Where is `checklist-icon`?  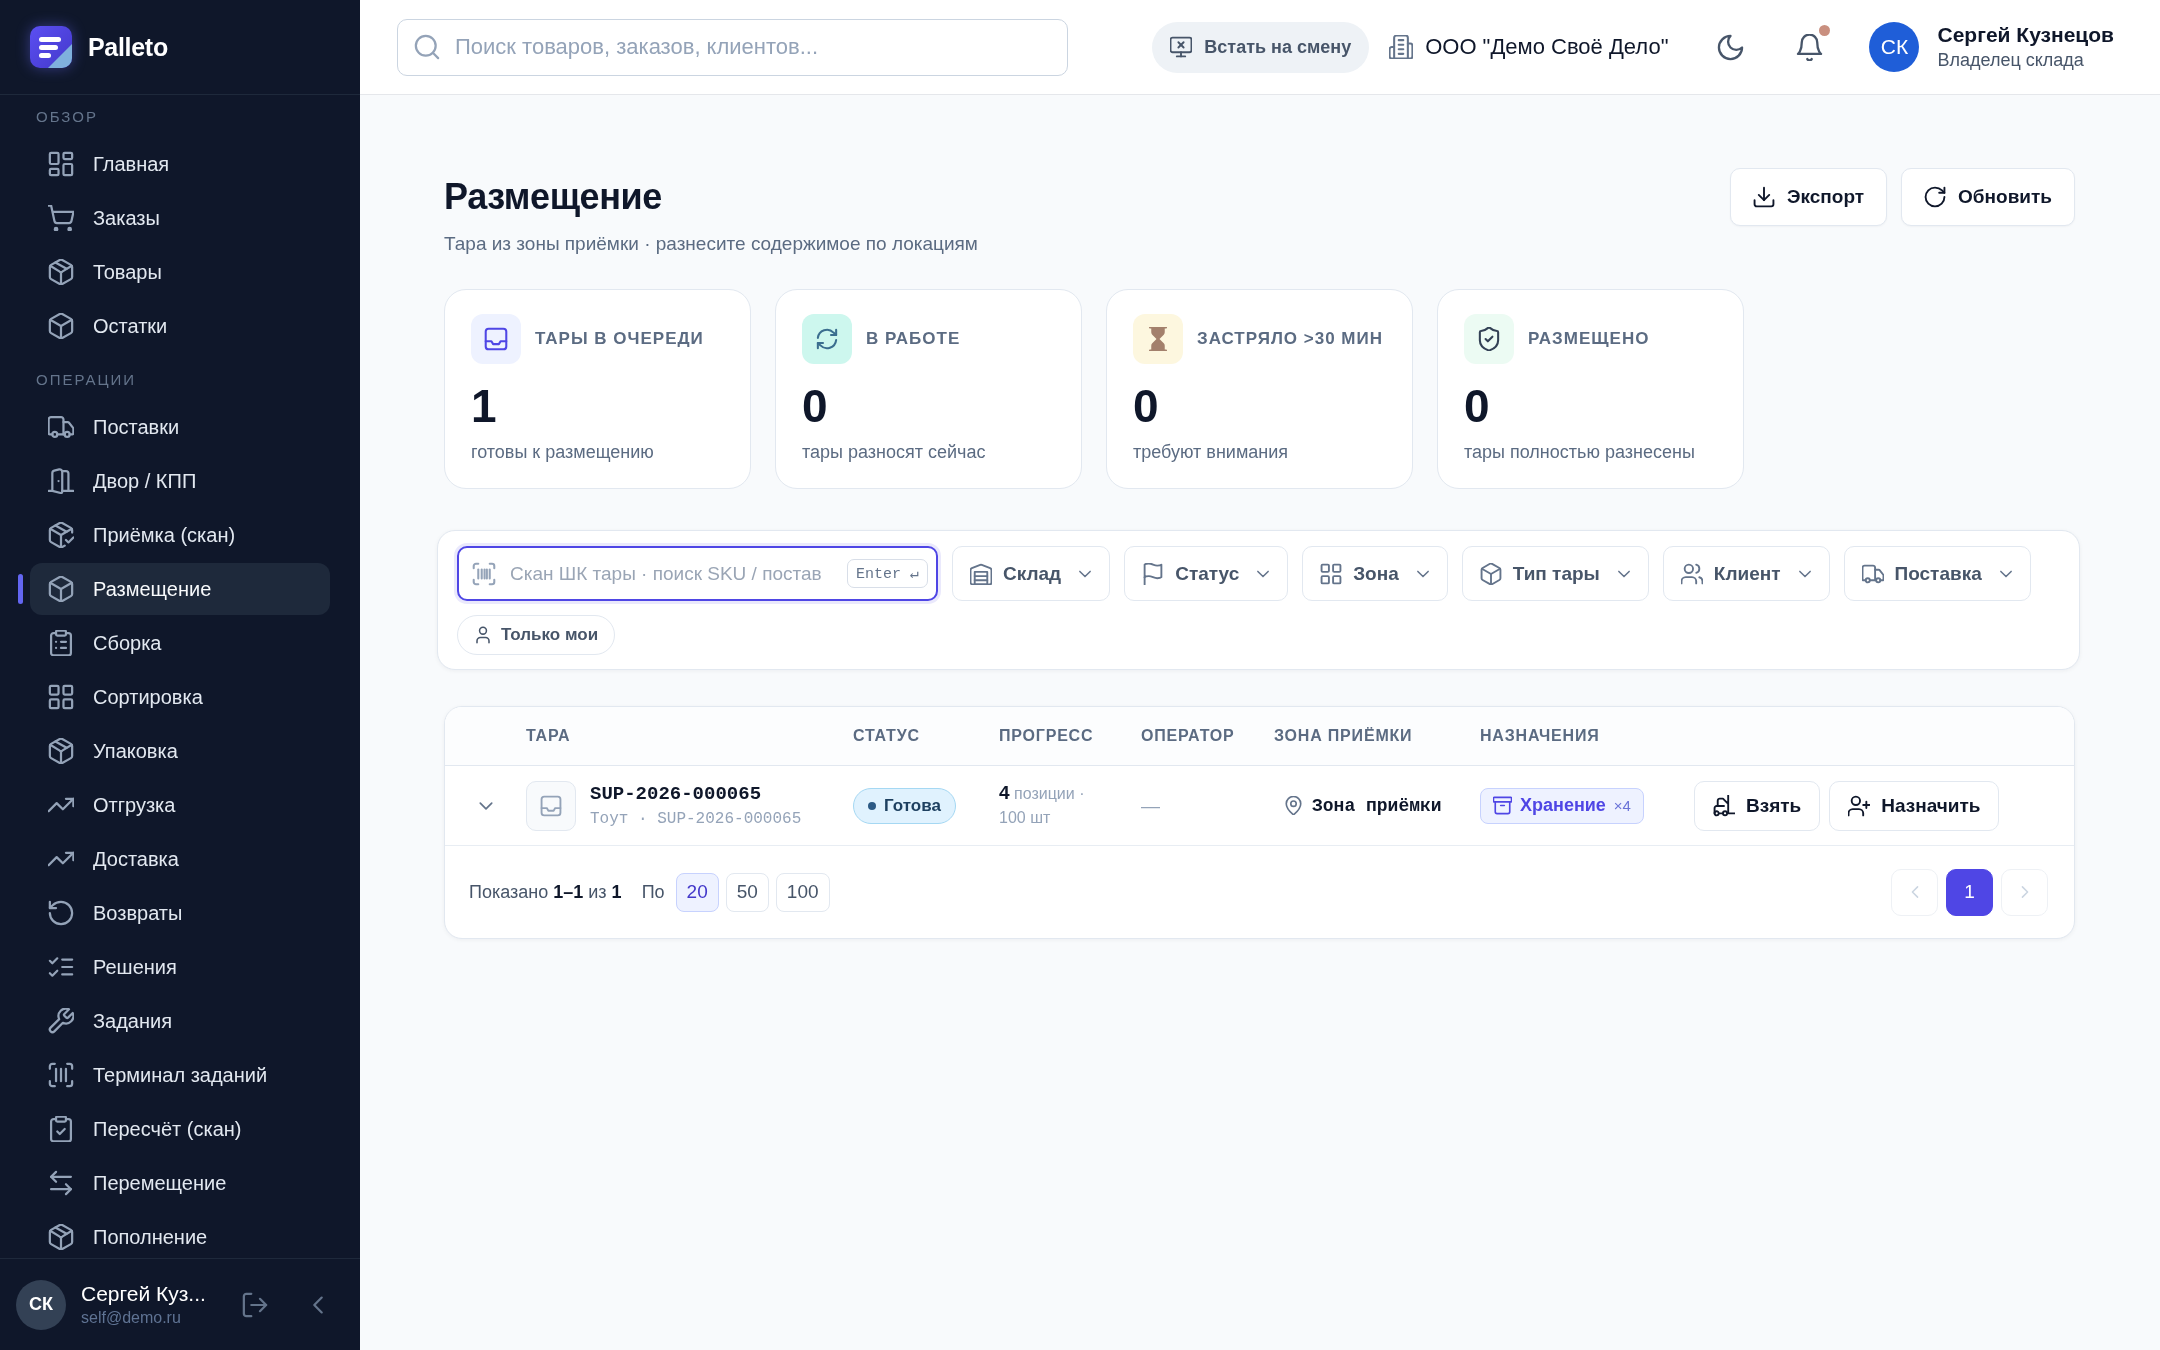
checklist-icon is located at coordinates (61, 967).